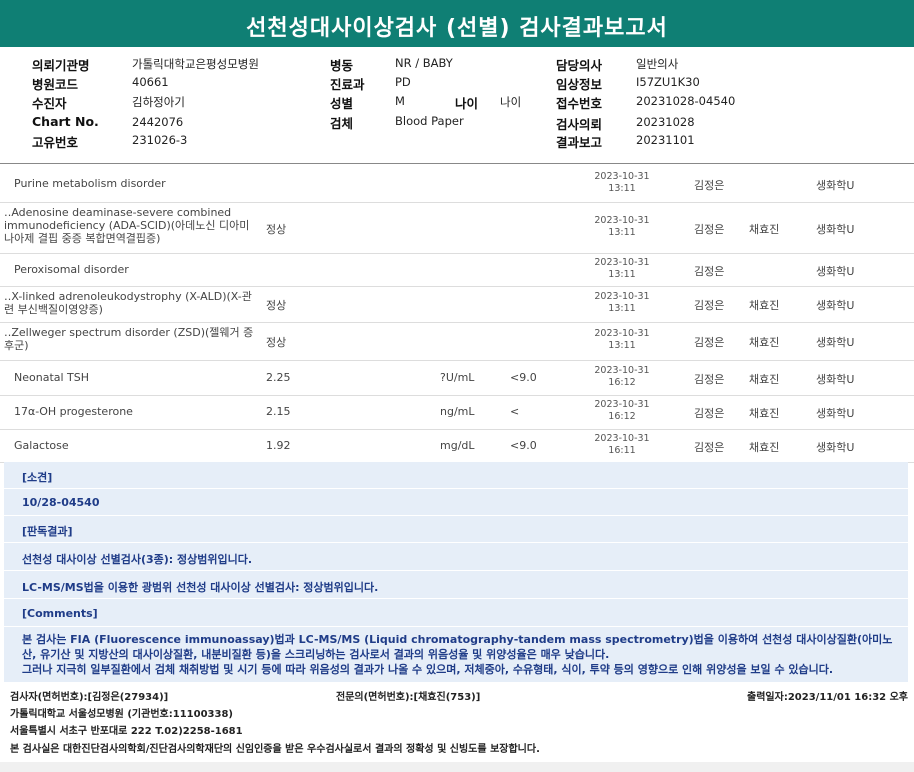 The width and height of the screenshot is (914, 772). I want to click on header-value: 김하정아기, so click(158, 102).